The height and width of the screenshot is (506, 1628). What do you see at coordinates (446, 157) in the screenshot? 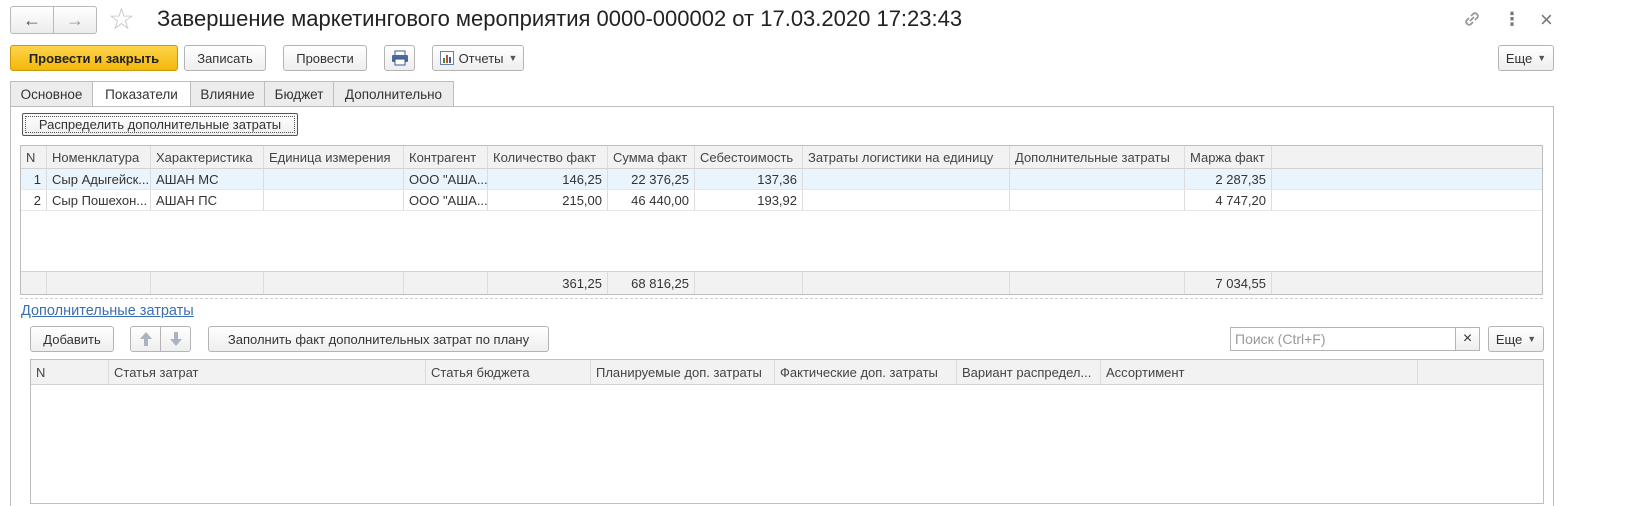
I see `column-header: Контрагент` at bounding box center [446, 157].